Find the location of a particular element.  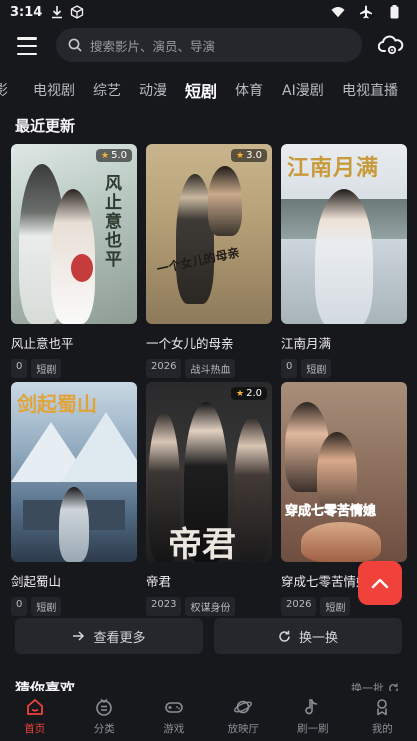

drama-card: 风止意也平 ★ 5.0 风止意也平 0 短剧 is located at coordinates (74, 261).